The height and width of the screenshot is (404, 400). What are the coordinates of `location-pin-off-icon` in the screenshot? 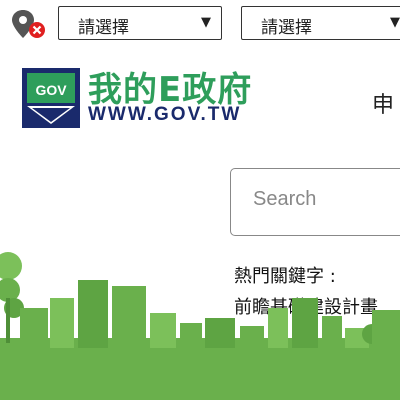 It's located at (30, 25).